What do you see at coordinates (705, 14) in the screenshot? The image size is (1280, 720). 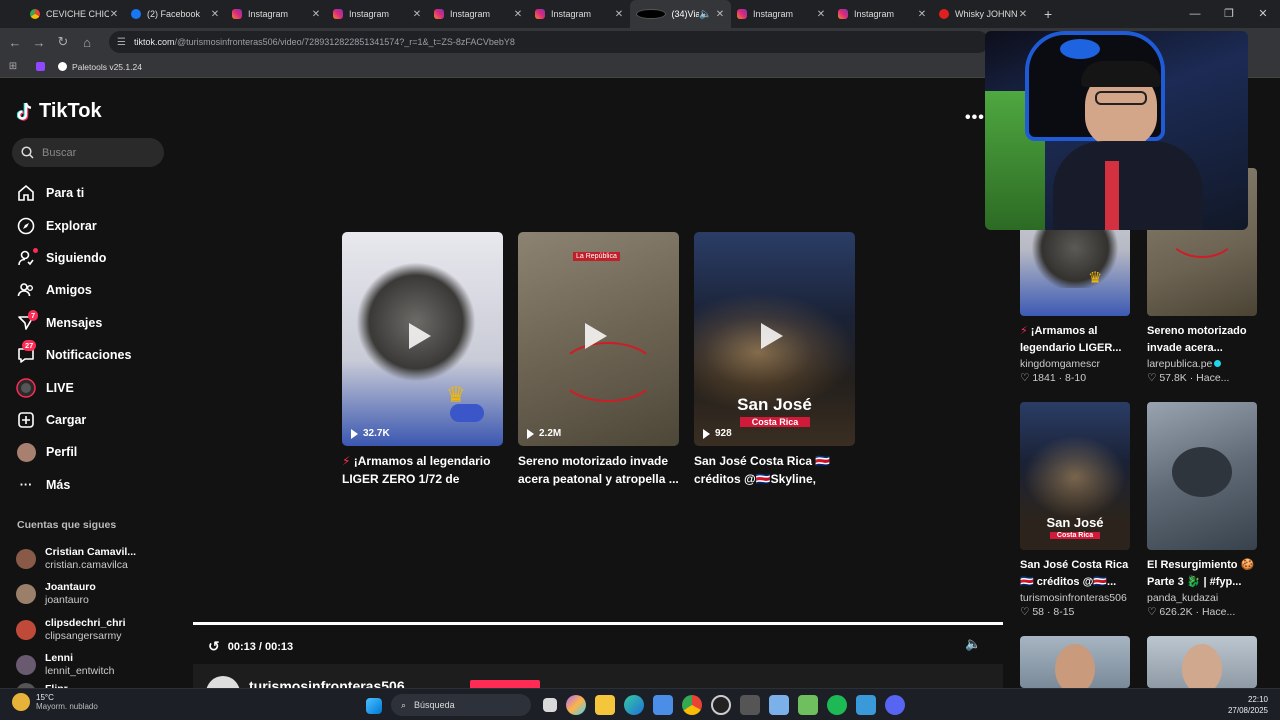 I see `speaker-icon: 🔈` at bounding box center [705, 14].